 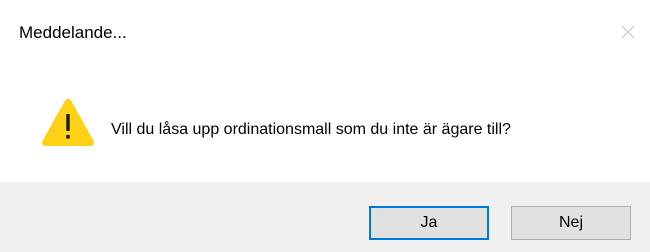 What do you see at coordinates (571, 223) in the screenshot?
I see `no-button: Nej` at bounding box center [571, 223].